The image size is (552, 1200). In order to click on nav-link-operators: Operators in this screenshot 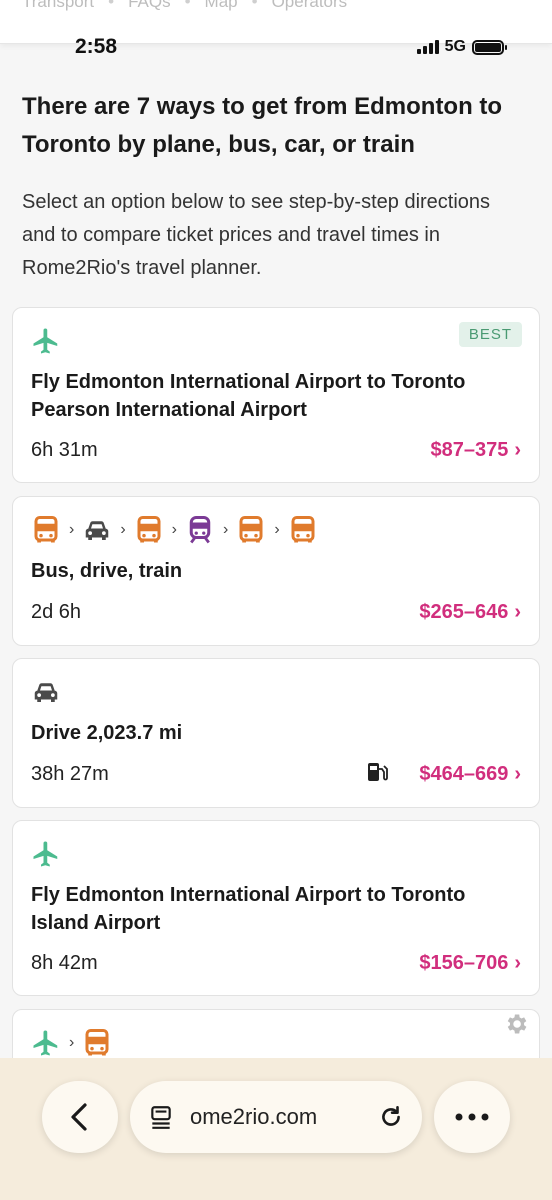, I will do `click(310, 6)`.